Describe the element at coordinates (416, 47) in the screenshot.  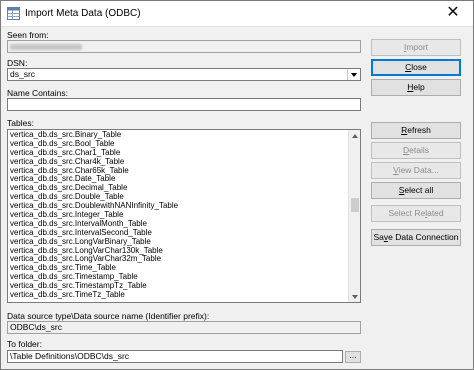
I see `import-button: Import` at that location.